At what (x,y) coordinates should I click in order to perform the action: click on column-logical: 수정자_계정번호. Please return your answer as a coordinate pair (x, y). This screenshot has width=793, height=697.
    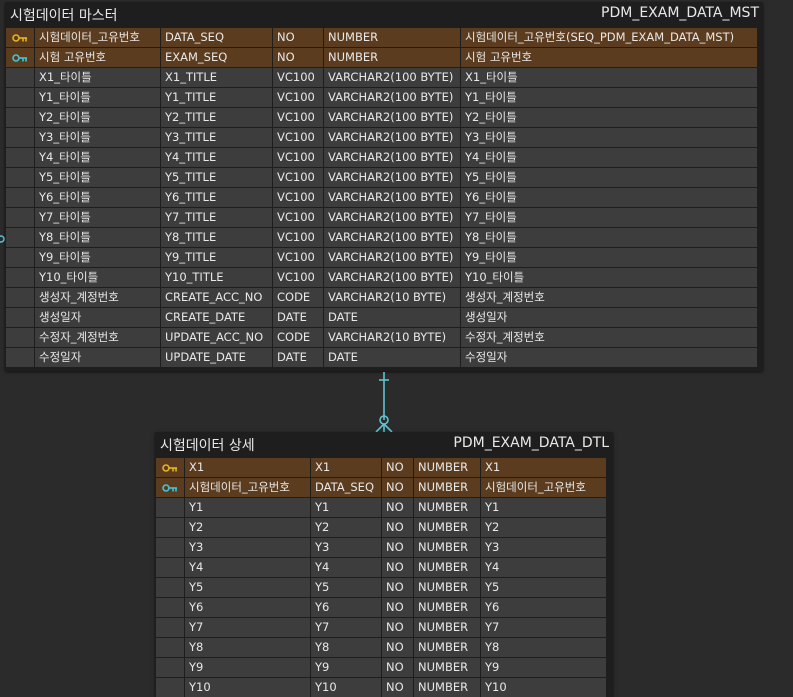
    Looking at the image, I should click on (97, 337).